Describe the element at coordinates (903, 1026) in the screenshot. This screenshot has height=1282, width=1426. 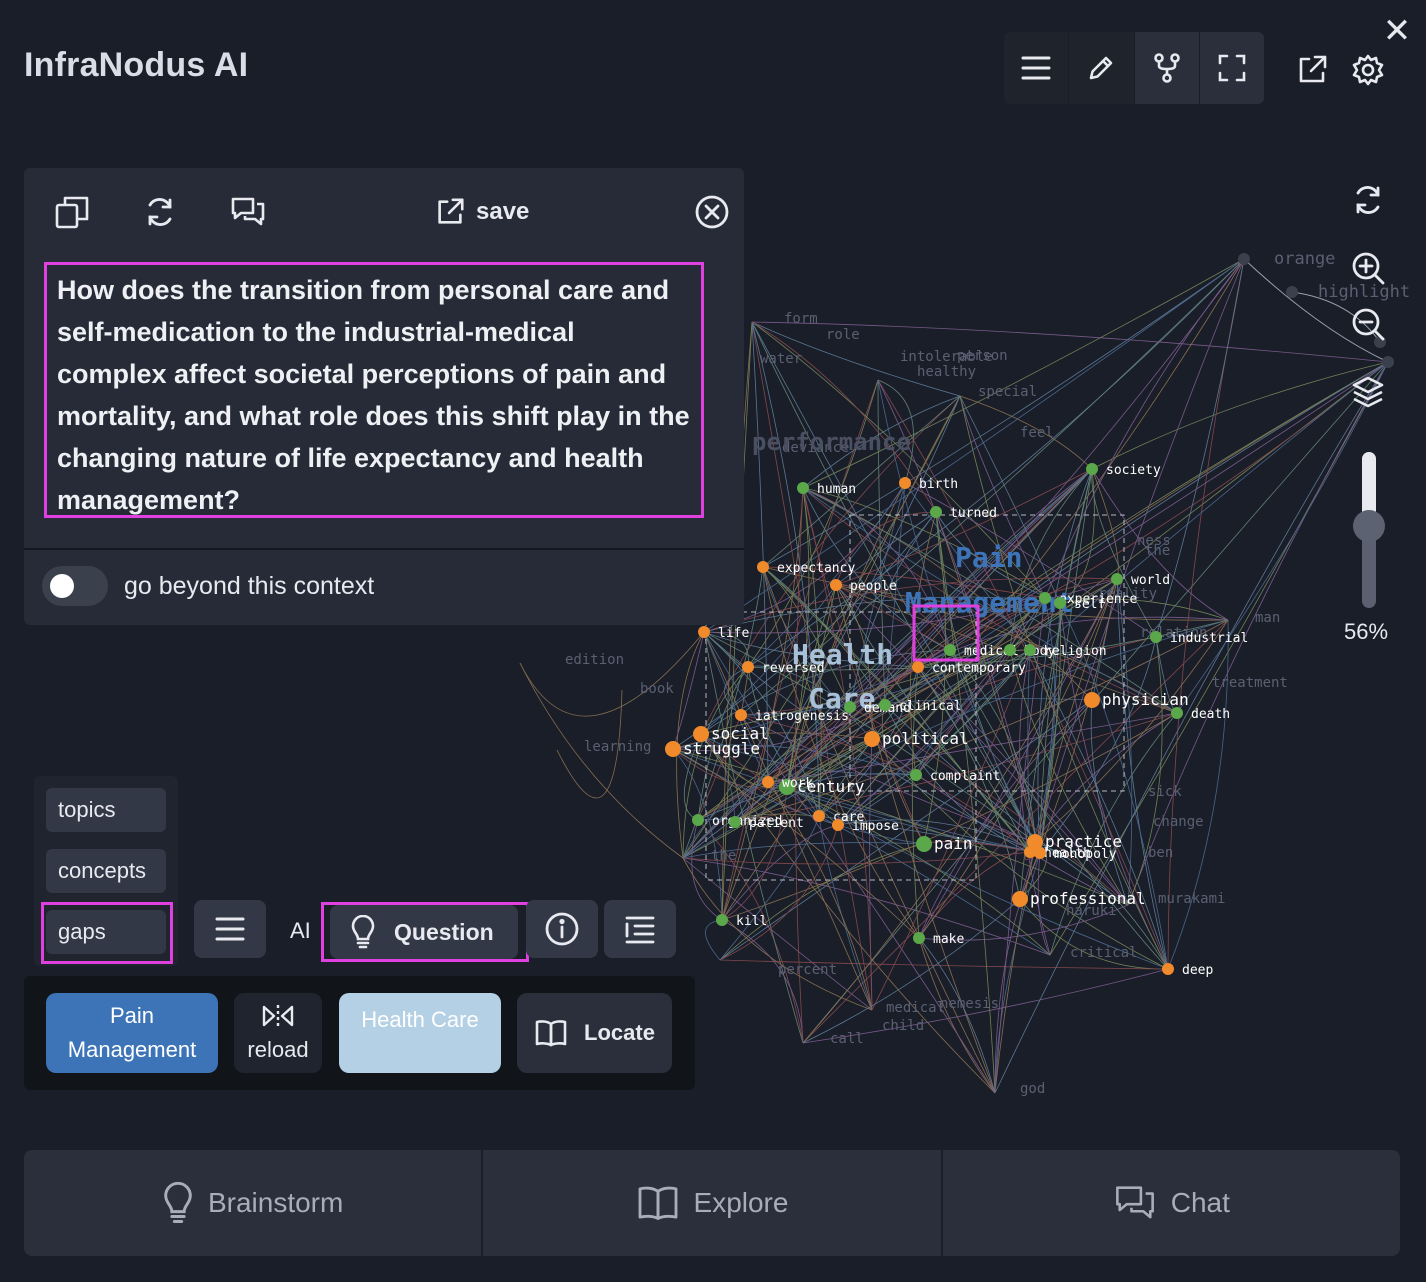
I see `faded-node-label: child` at that location.